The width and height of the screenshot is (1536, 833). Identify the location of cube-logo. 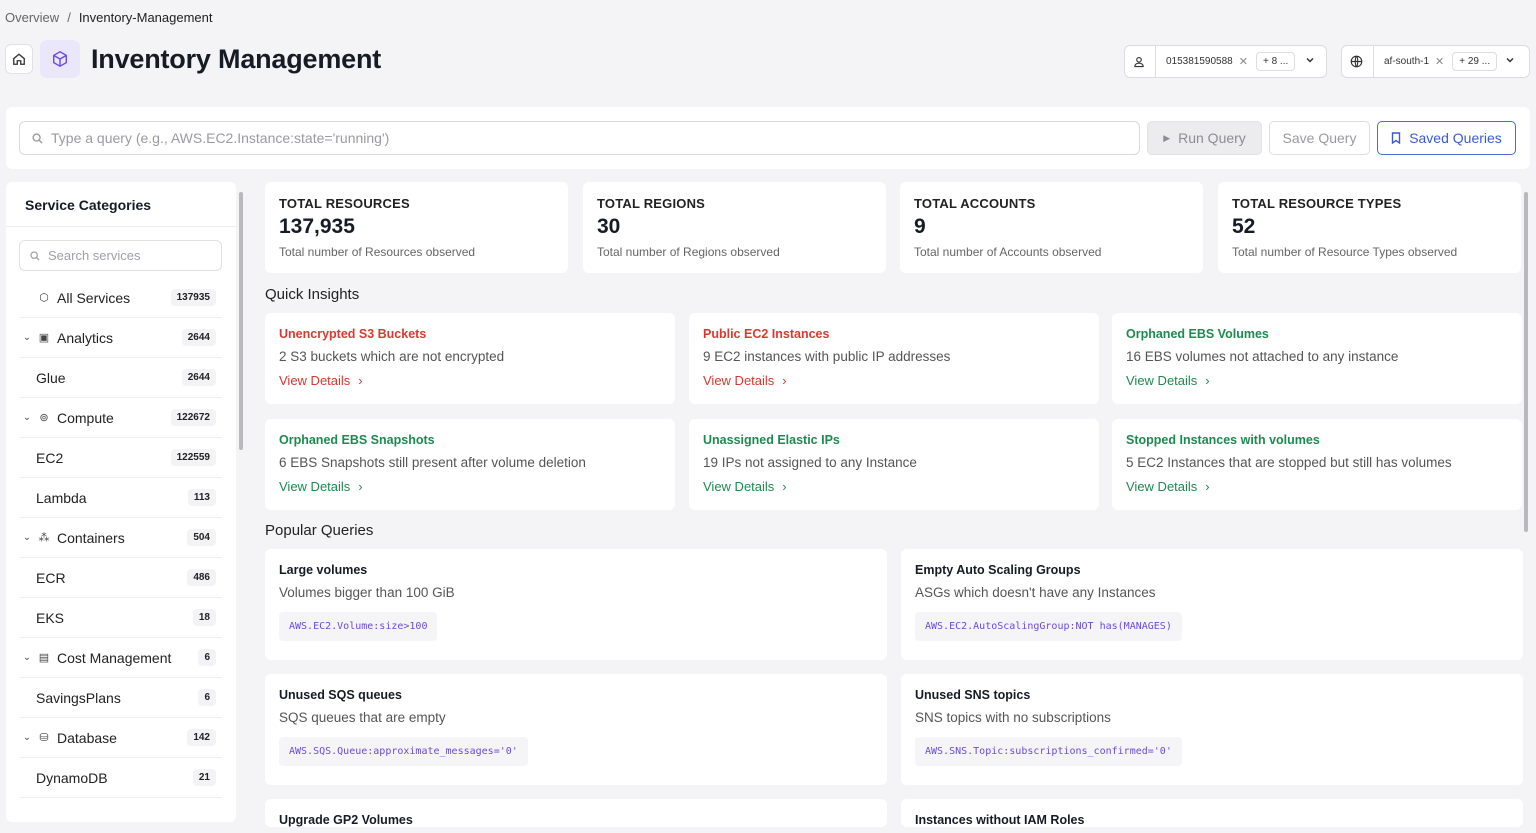
(60, 59).